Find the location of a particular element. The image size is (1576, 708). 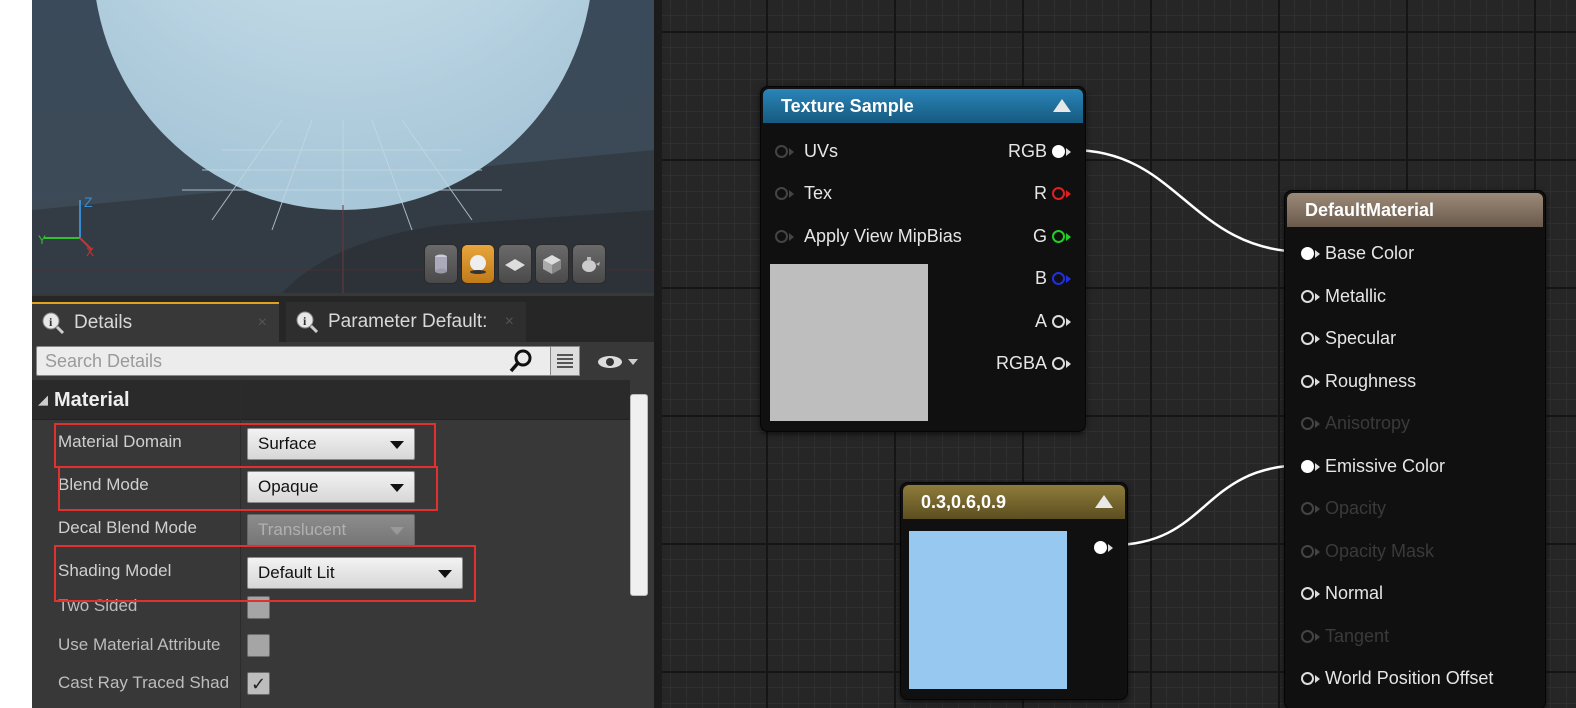

output-pin-a: A is located at coordinates (1053, 321).